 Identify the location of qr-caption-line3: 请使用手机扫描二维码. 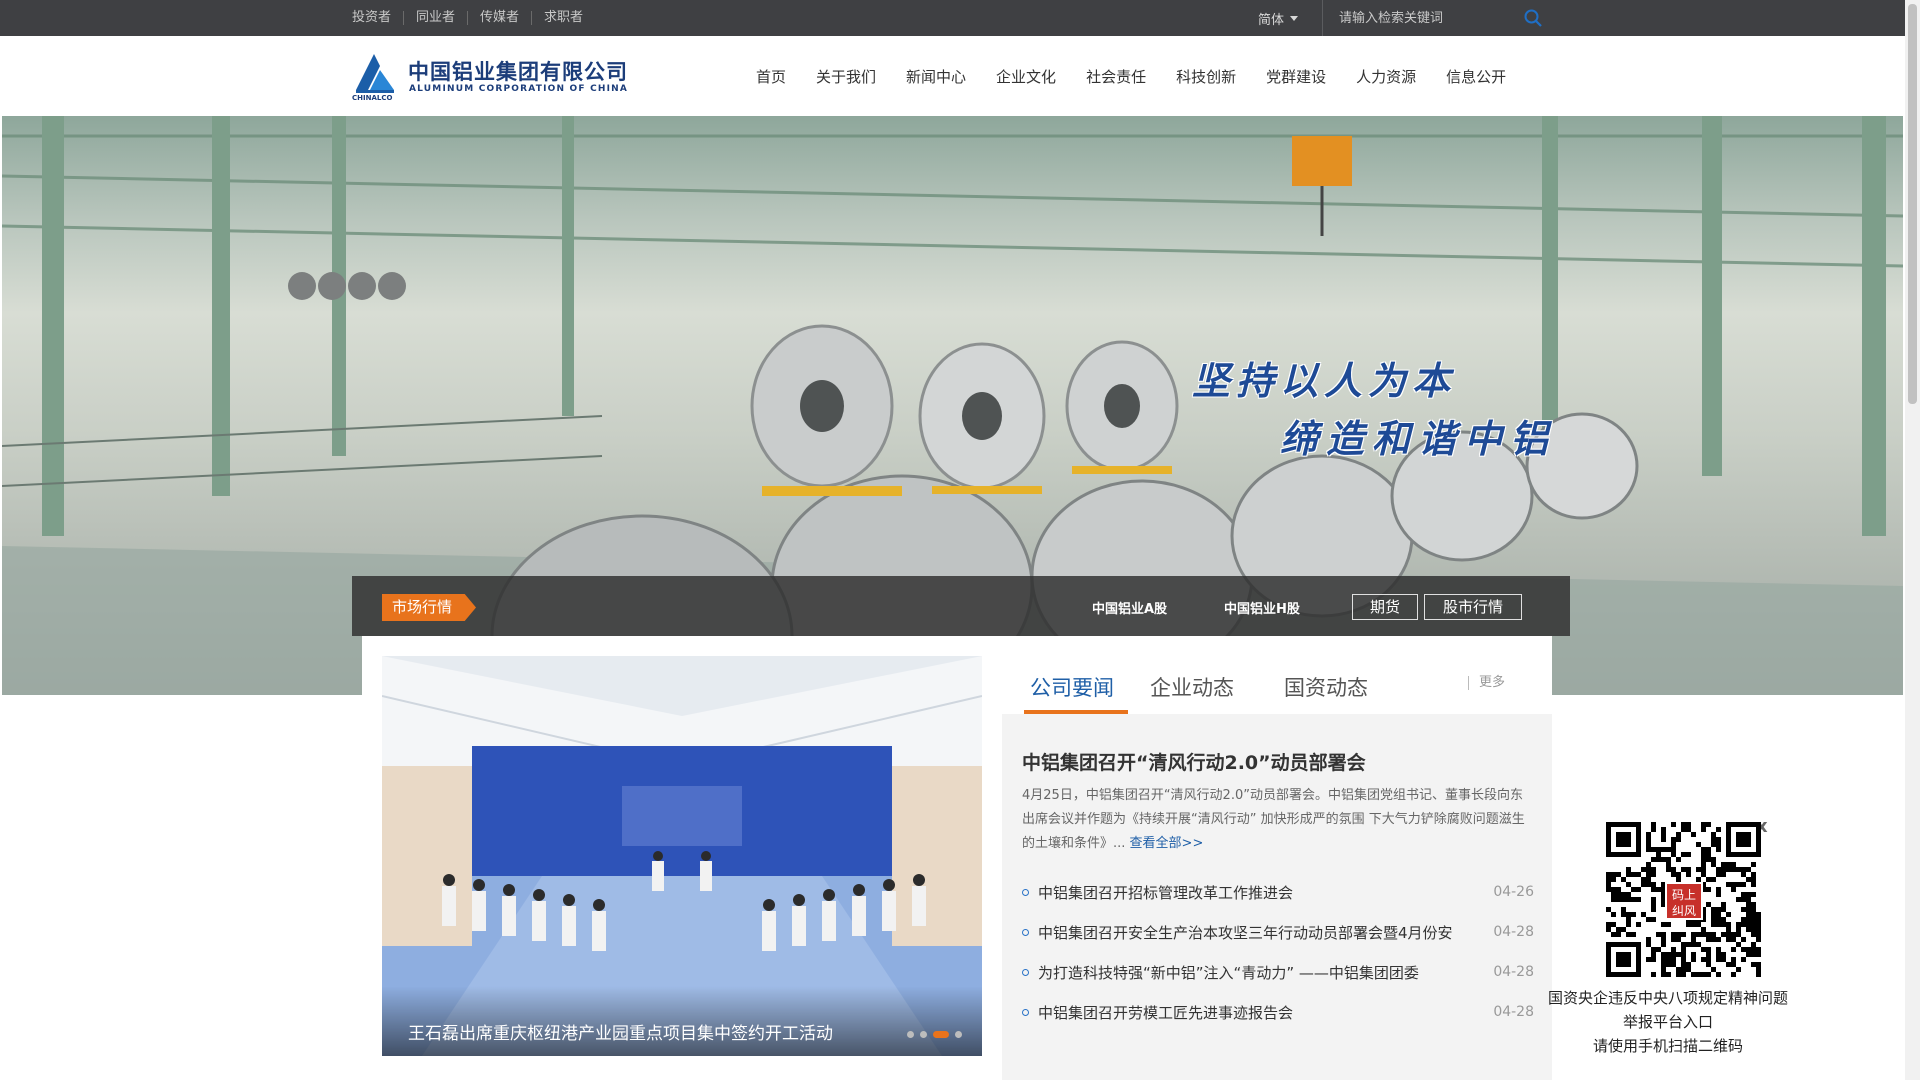
(1667, 1046).